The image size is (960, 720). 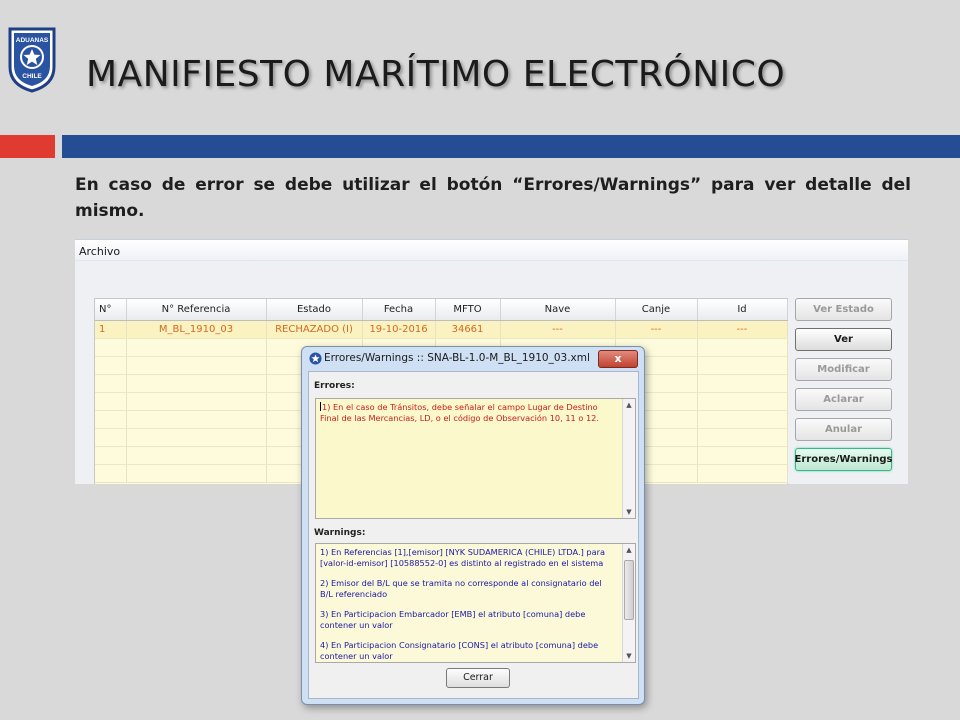 I want to click on col-header-referencia: N° Referencia, so click(x=196, y=310).